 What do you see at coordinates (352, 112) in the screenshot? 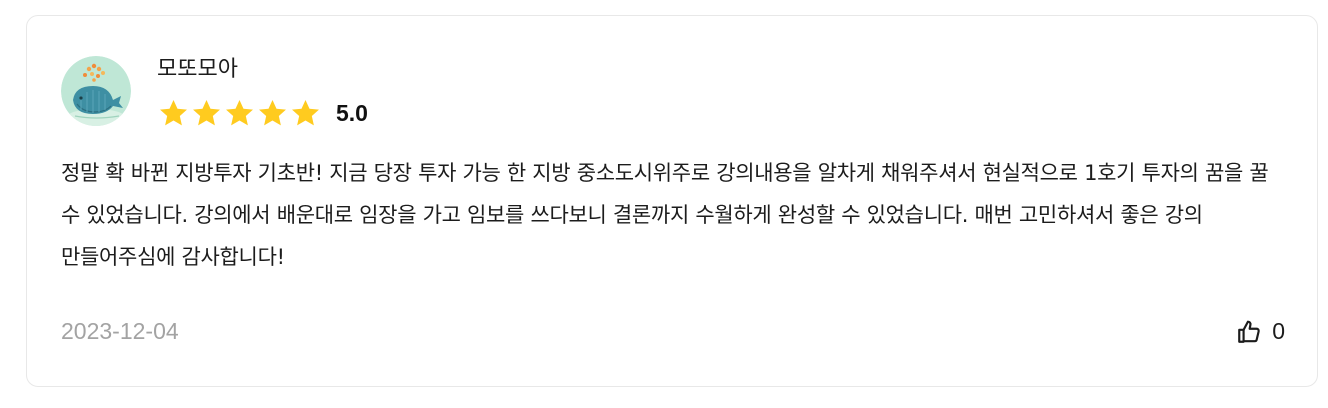
I see `rating-value: 5.0` at bounding box center [352, 112].